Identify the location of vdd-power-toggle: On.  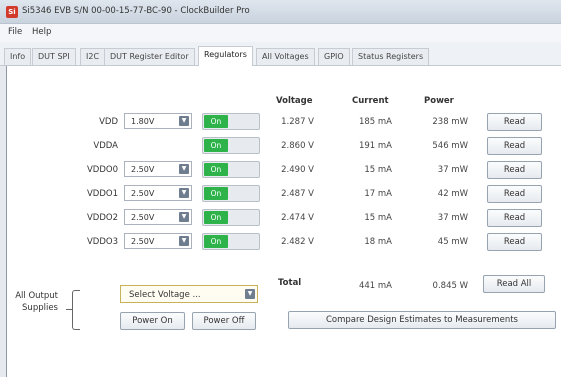
(231, 121).